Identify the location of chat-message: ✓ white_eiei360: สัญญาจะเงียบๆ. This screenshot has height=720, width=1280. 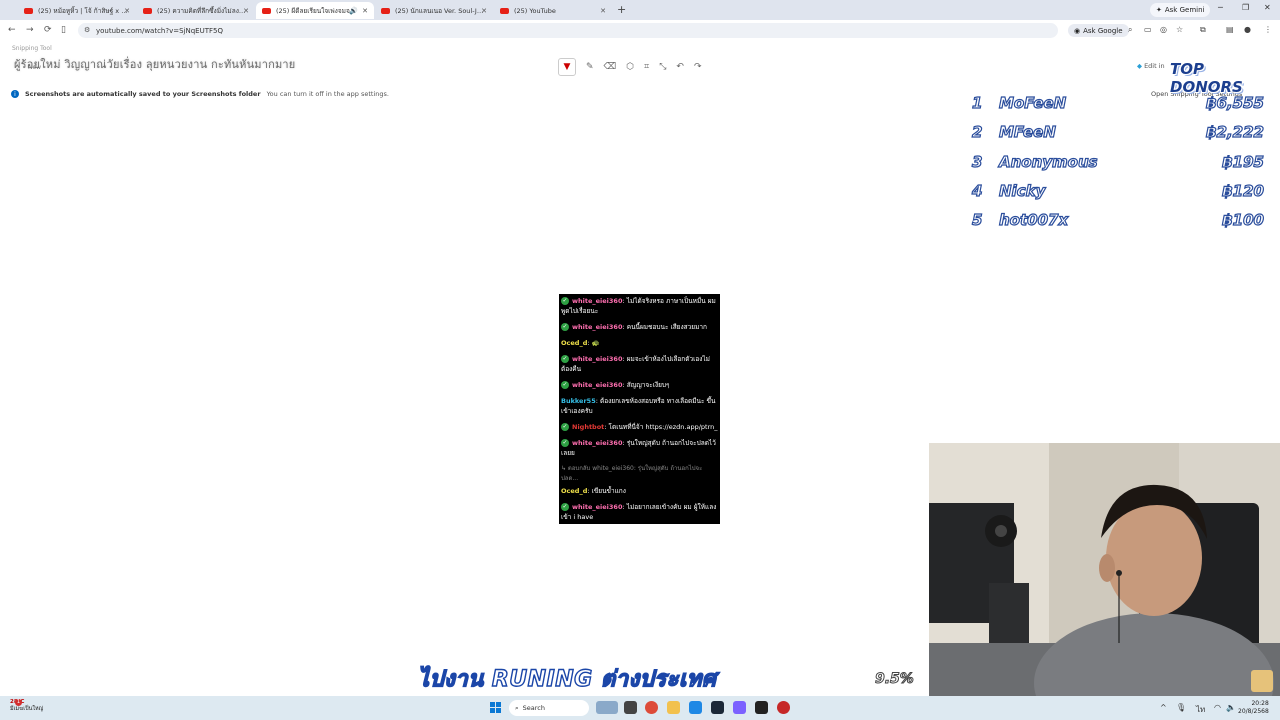
(639, 385).